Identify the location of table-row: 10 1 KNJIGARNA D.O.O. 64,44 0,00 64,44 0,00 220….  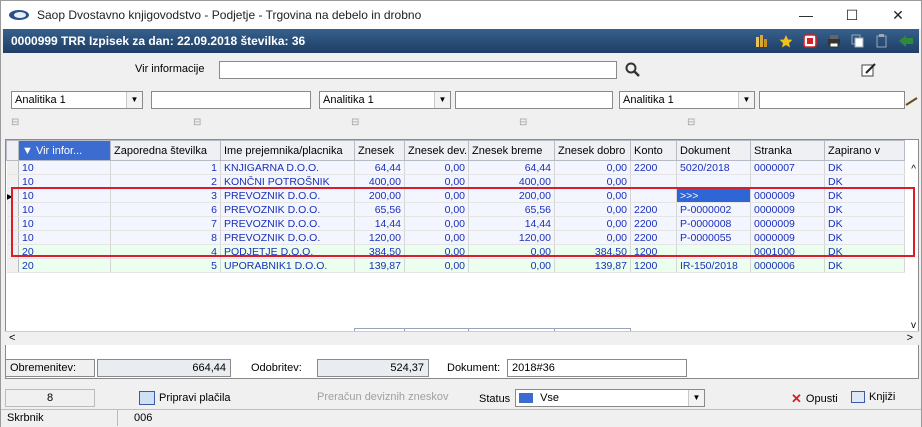
(455, 167).